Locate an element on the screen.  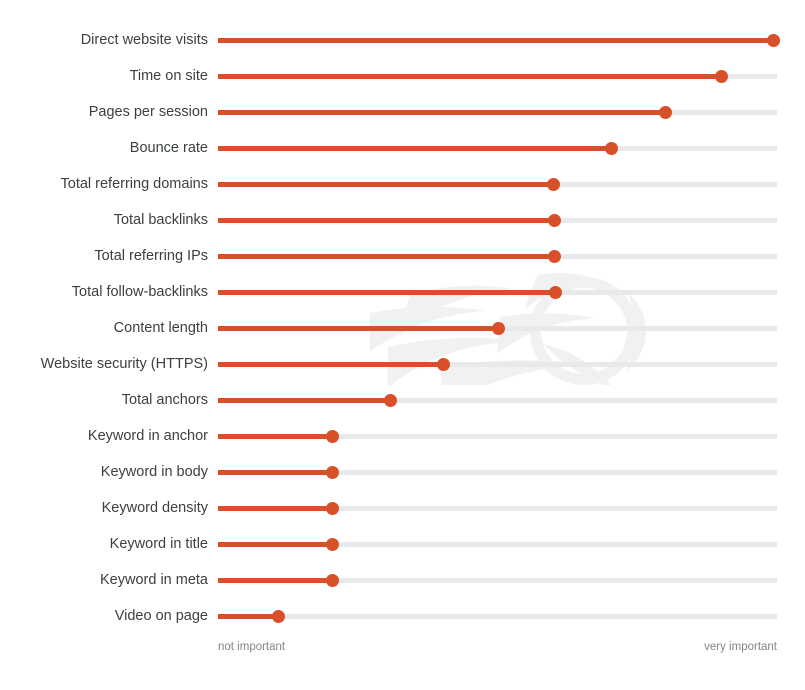
chart-row: Total backlinks is located at coordinates (402, 220).